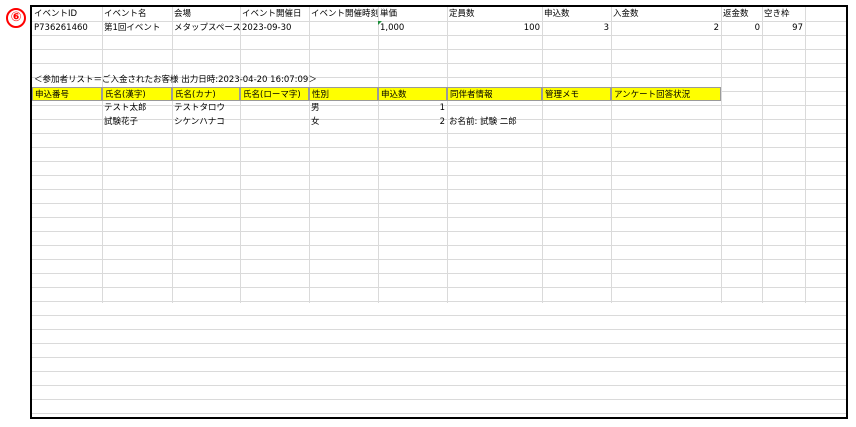 The image size is (856, 427). I want to click on cell-name-kana: テストタロウ, so click(206, 108).